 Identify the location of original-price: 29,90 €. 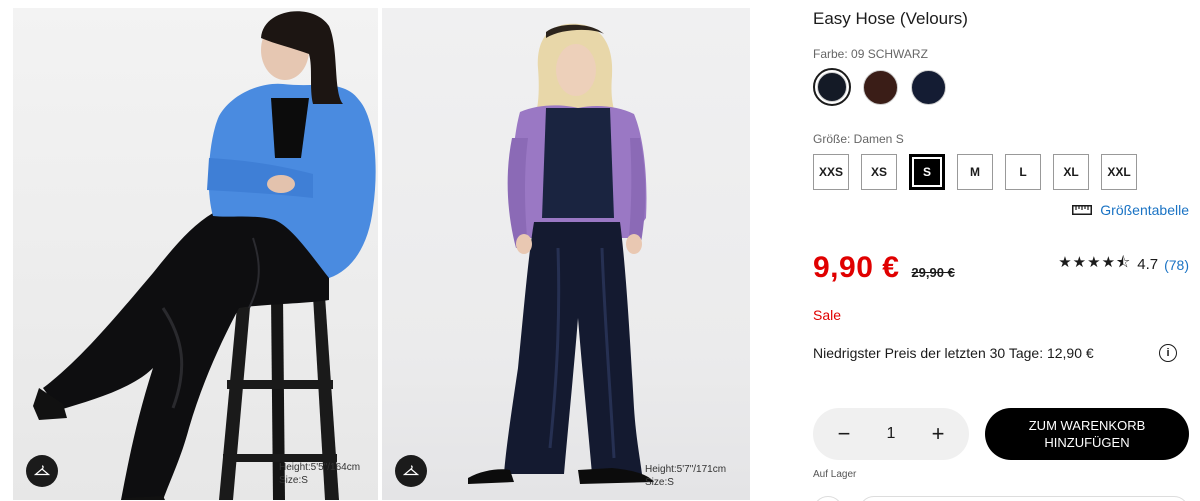
(933, 272).